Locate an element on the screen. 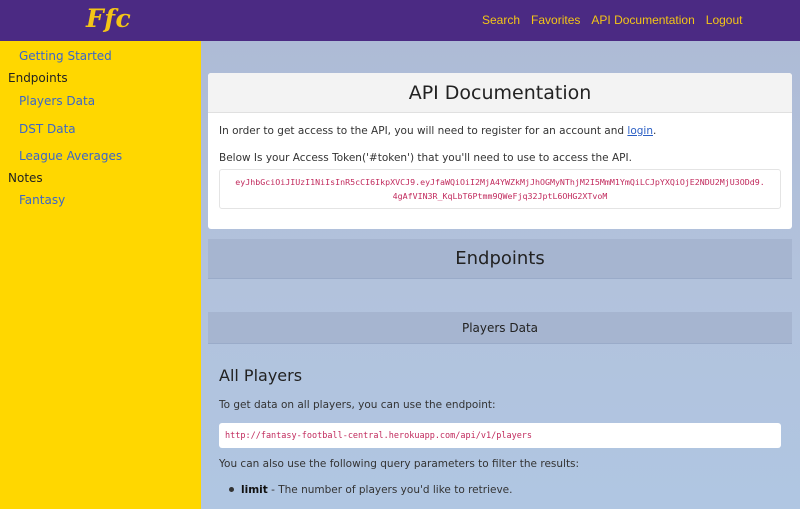  bullet-icon is located at coordinates (231, 489).